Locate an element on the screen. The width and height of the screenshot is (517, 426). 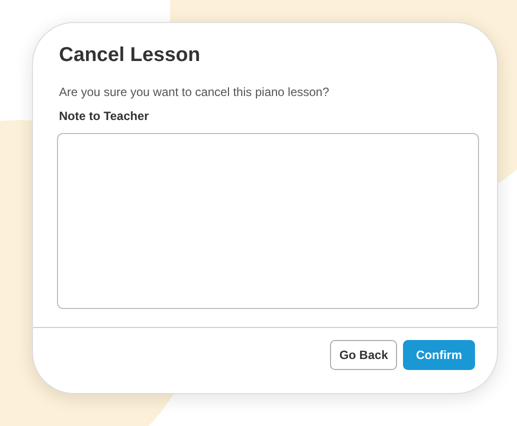
note-label: Note to Teacher is located at coordinates (104, 116).